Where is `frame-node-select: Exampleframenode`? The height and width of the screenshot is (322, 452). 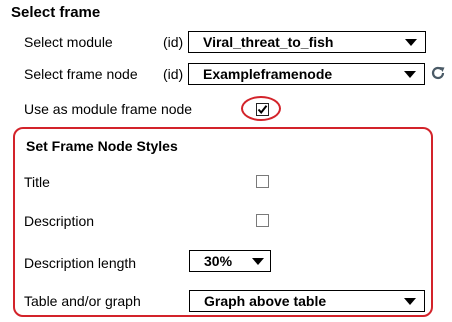
frame-node-select: Exampleframenode is located at coordinates (306, 74).